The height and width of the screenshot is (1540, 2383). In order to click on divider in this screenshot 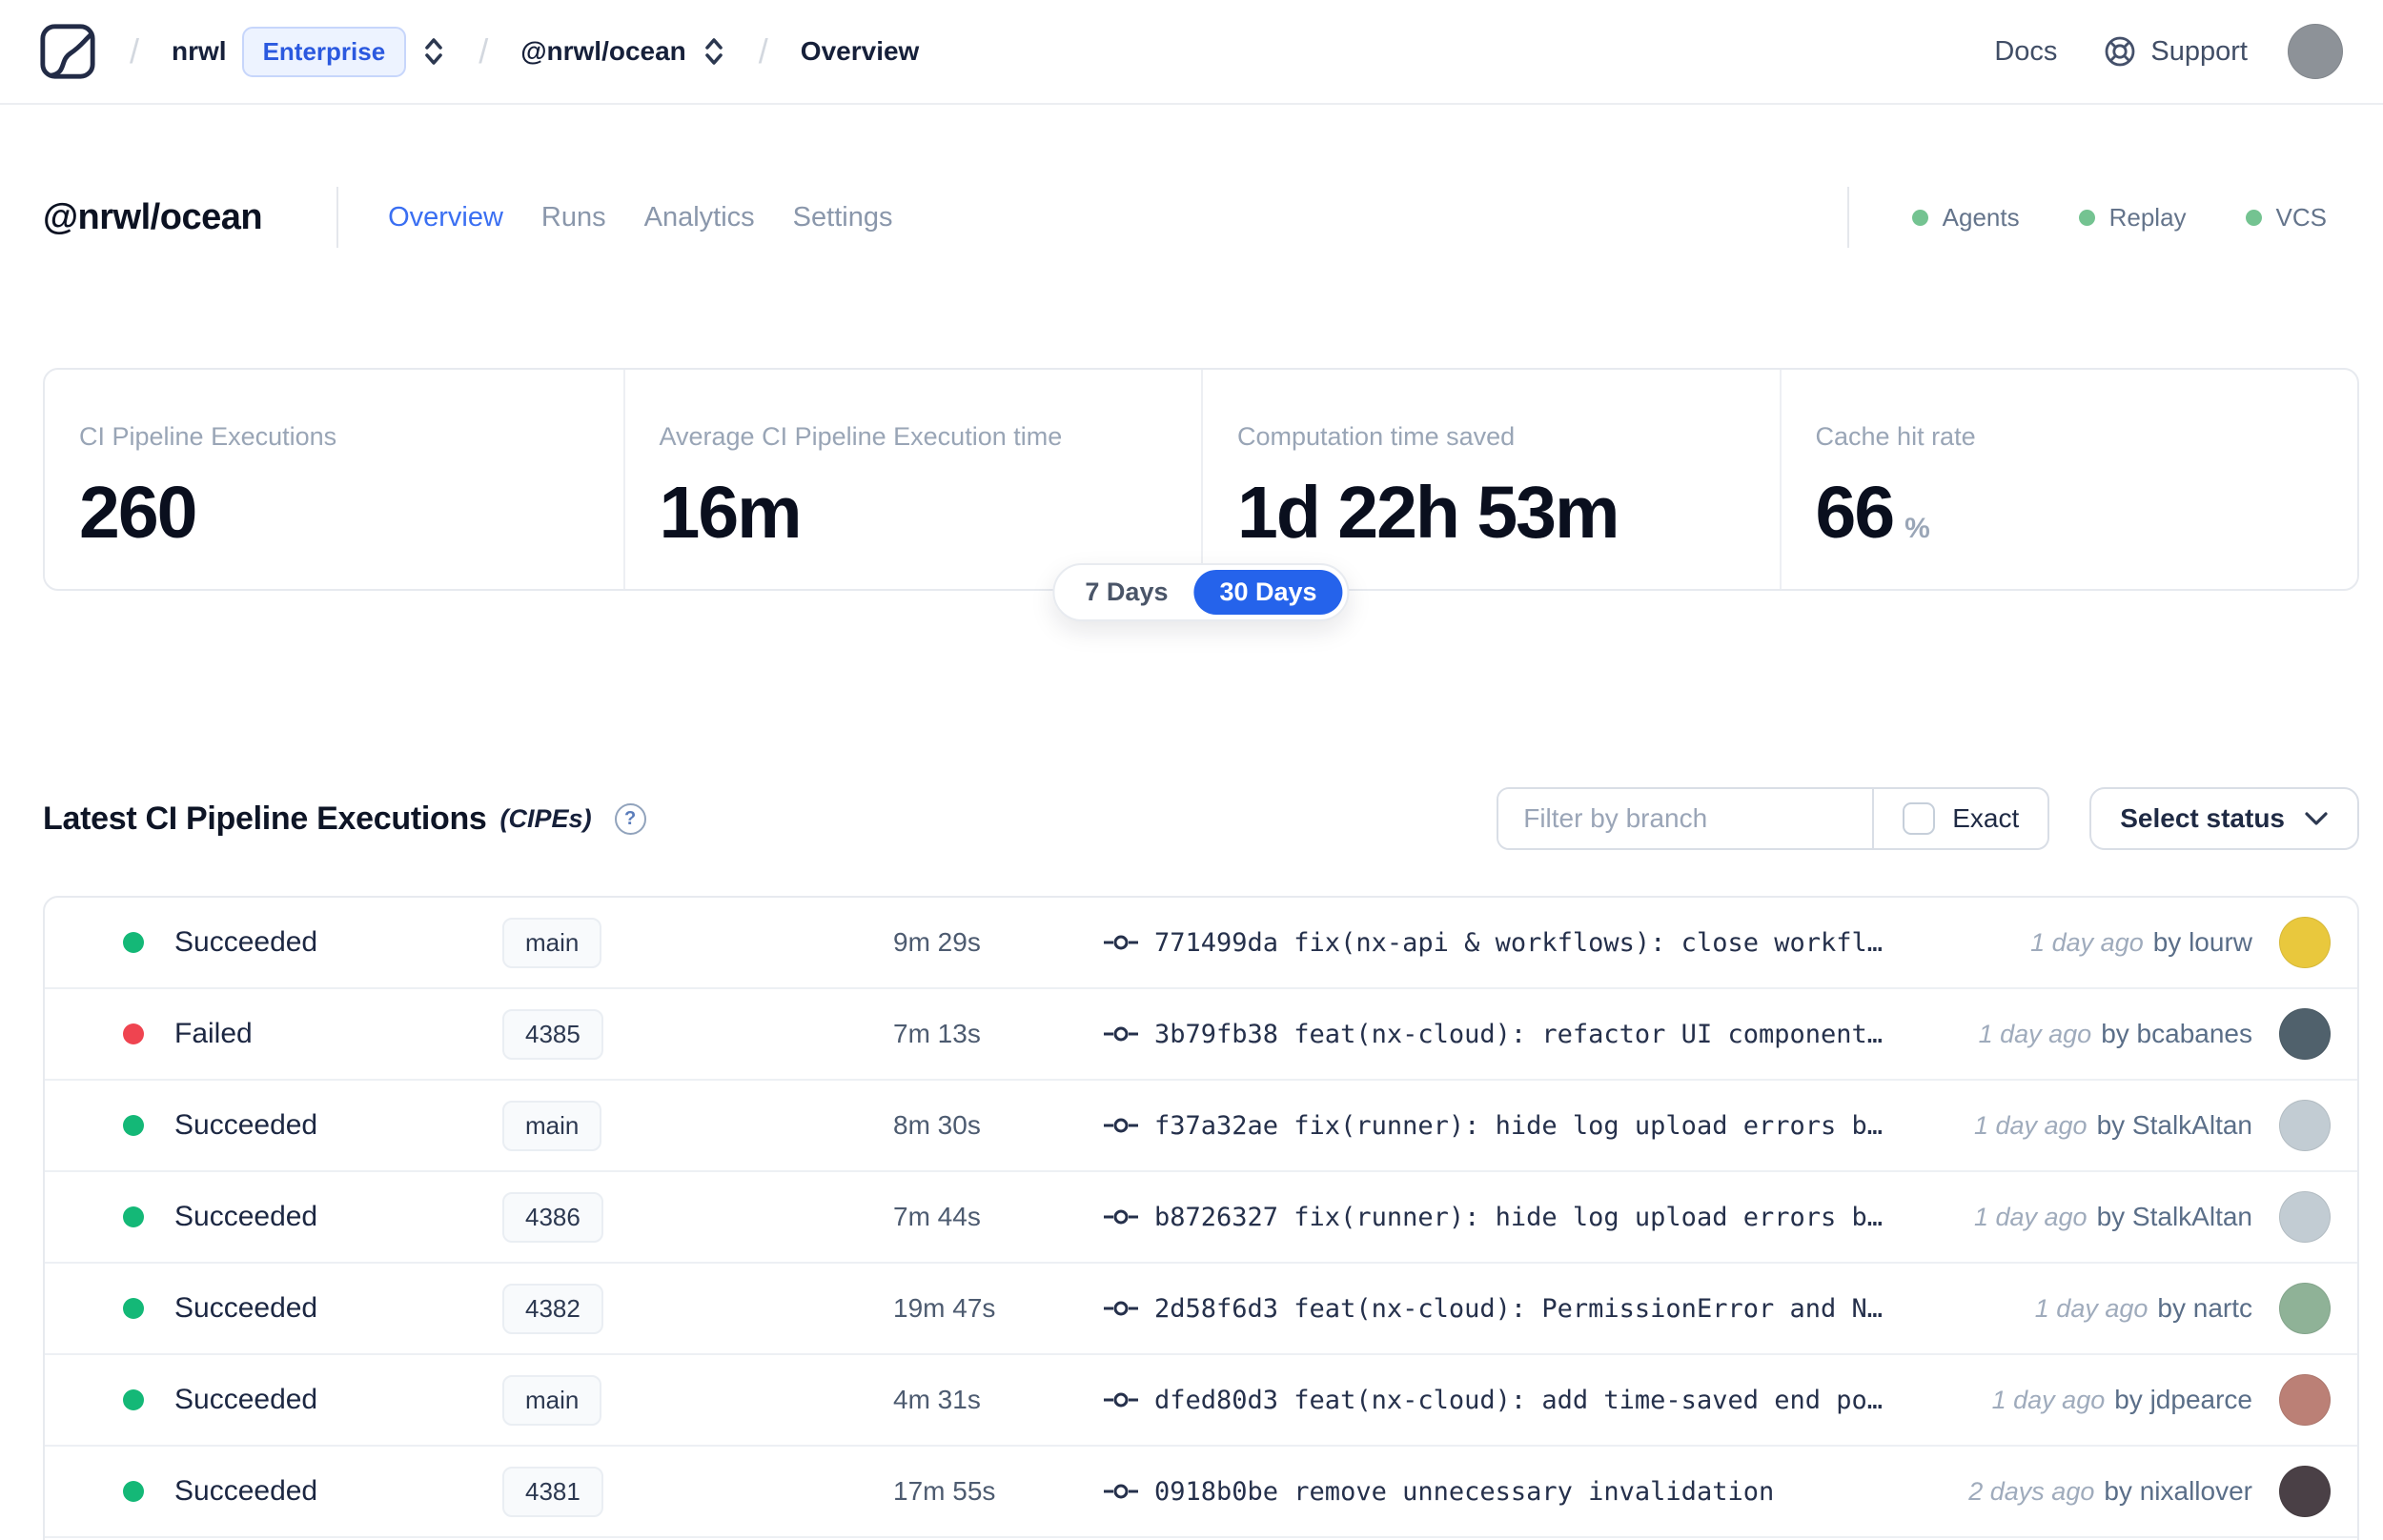, I will do `click(338, 217)`.